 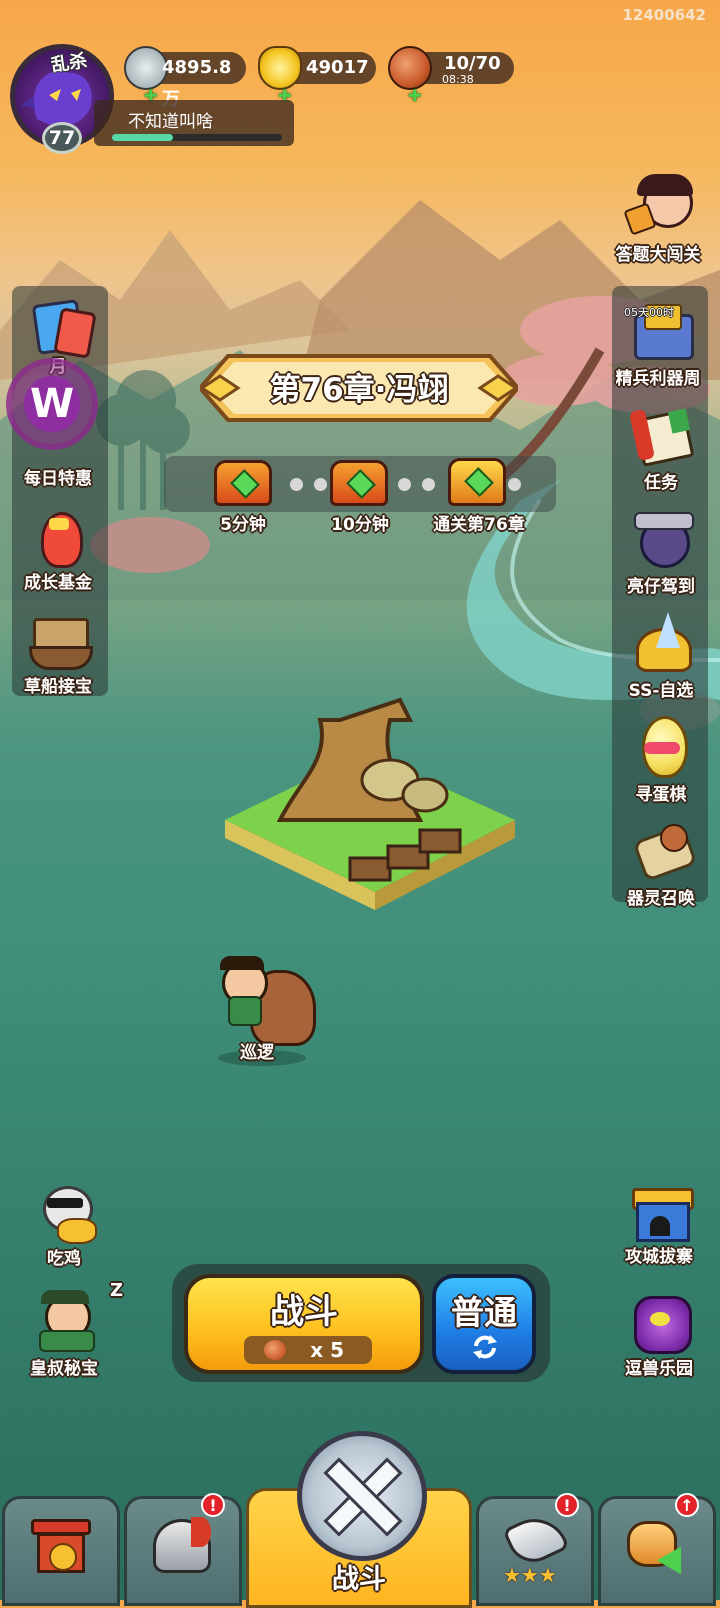 I want to click on beast-park-icon, so click(x=660, y=1322).